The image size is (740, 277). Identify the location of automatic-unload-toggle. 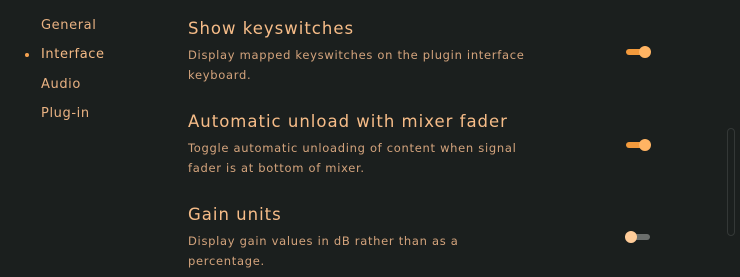
(638, 145).